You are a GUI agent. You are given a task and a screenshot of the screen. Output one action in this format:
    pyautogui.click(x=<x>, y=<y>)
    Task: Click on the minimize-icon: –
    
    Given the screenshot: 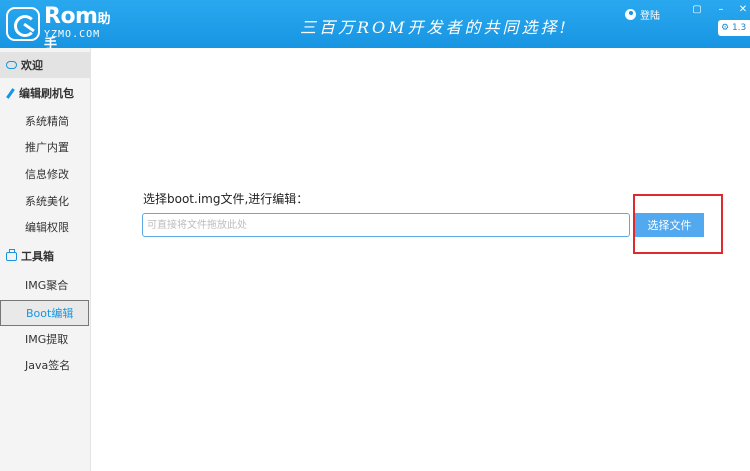 What is the action you would take?
    pyautogui.click(x=721, y=10)
    